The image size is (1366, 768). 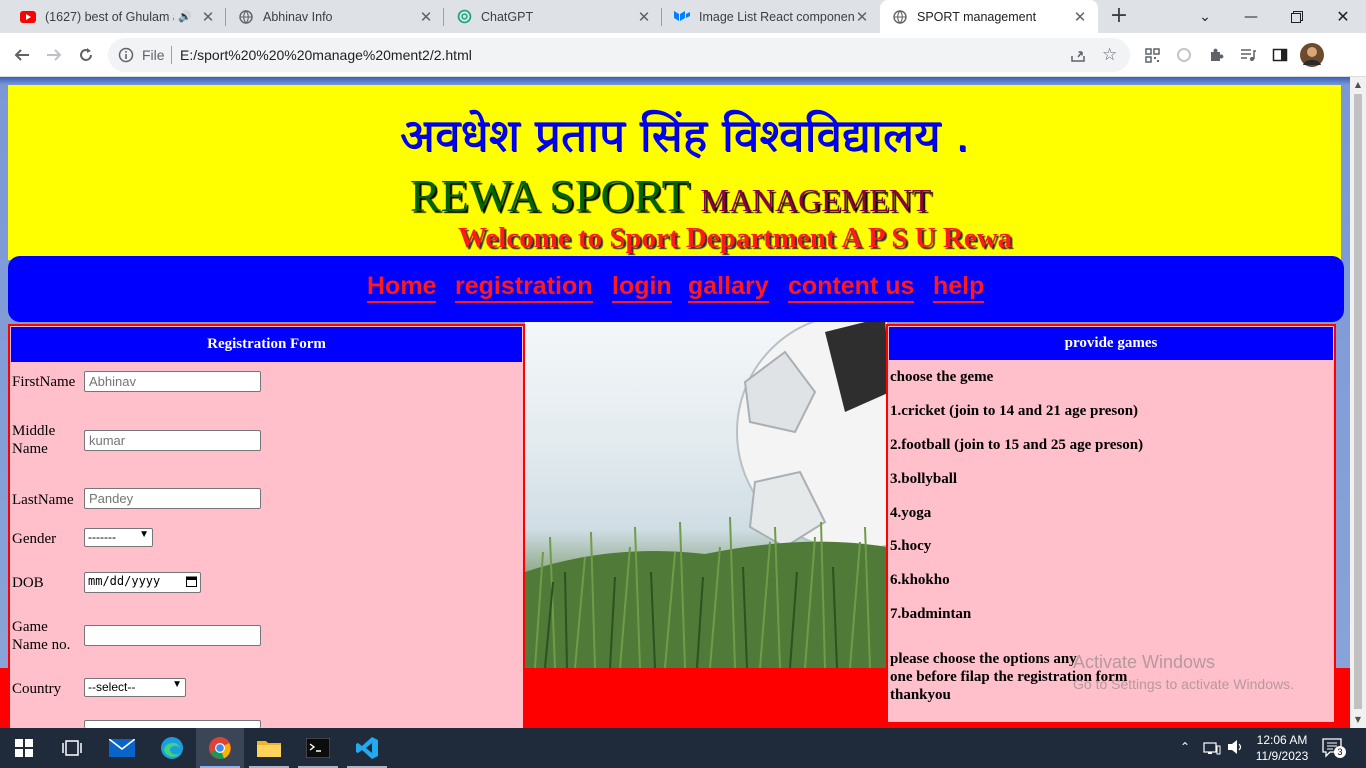 What do you see at coordinates (1212, 750) in the screenshot?
I see `network-icon` at bounding box center [1212, 750].